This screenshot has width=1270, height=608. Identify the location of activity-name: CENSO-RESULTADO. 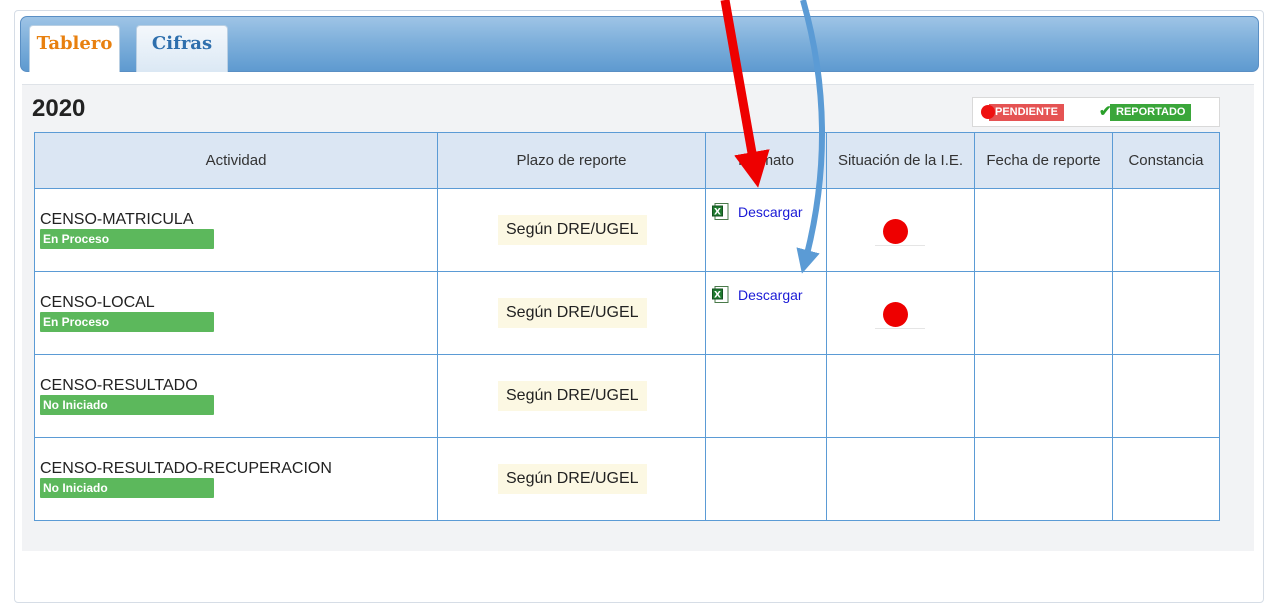
(119, 385).